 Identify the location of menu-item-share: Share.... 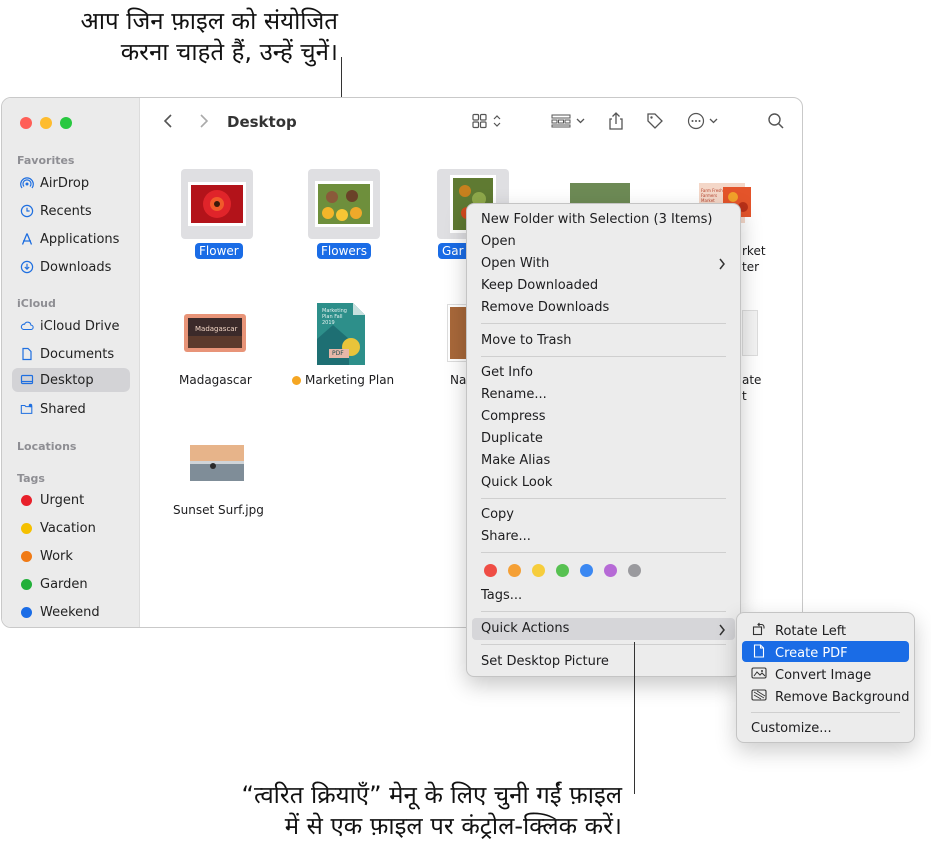
(506, 536).